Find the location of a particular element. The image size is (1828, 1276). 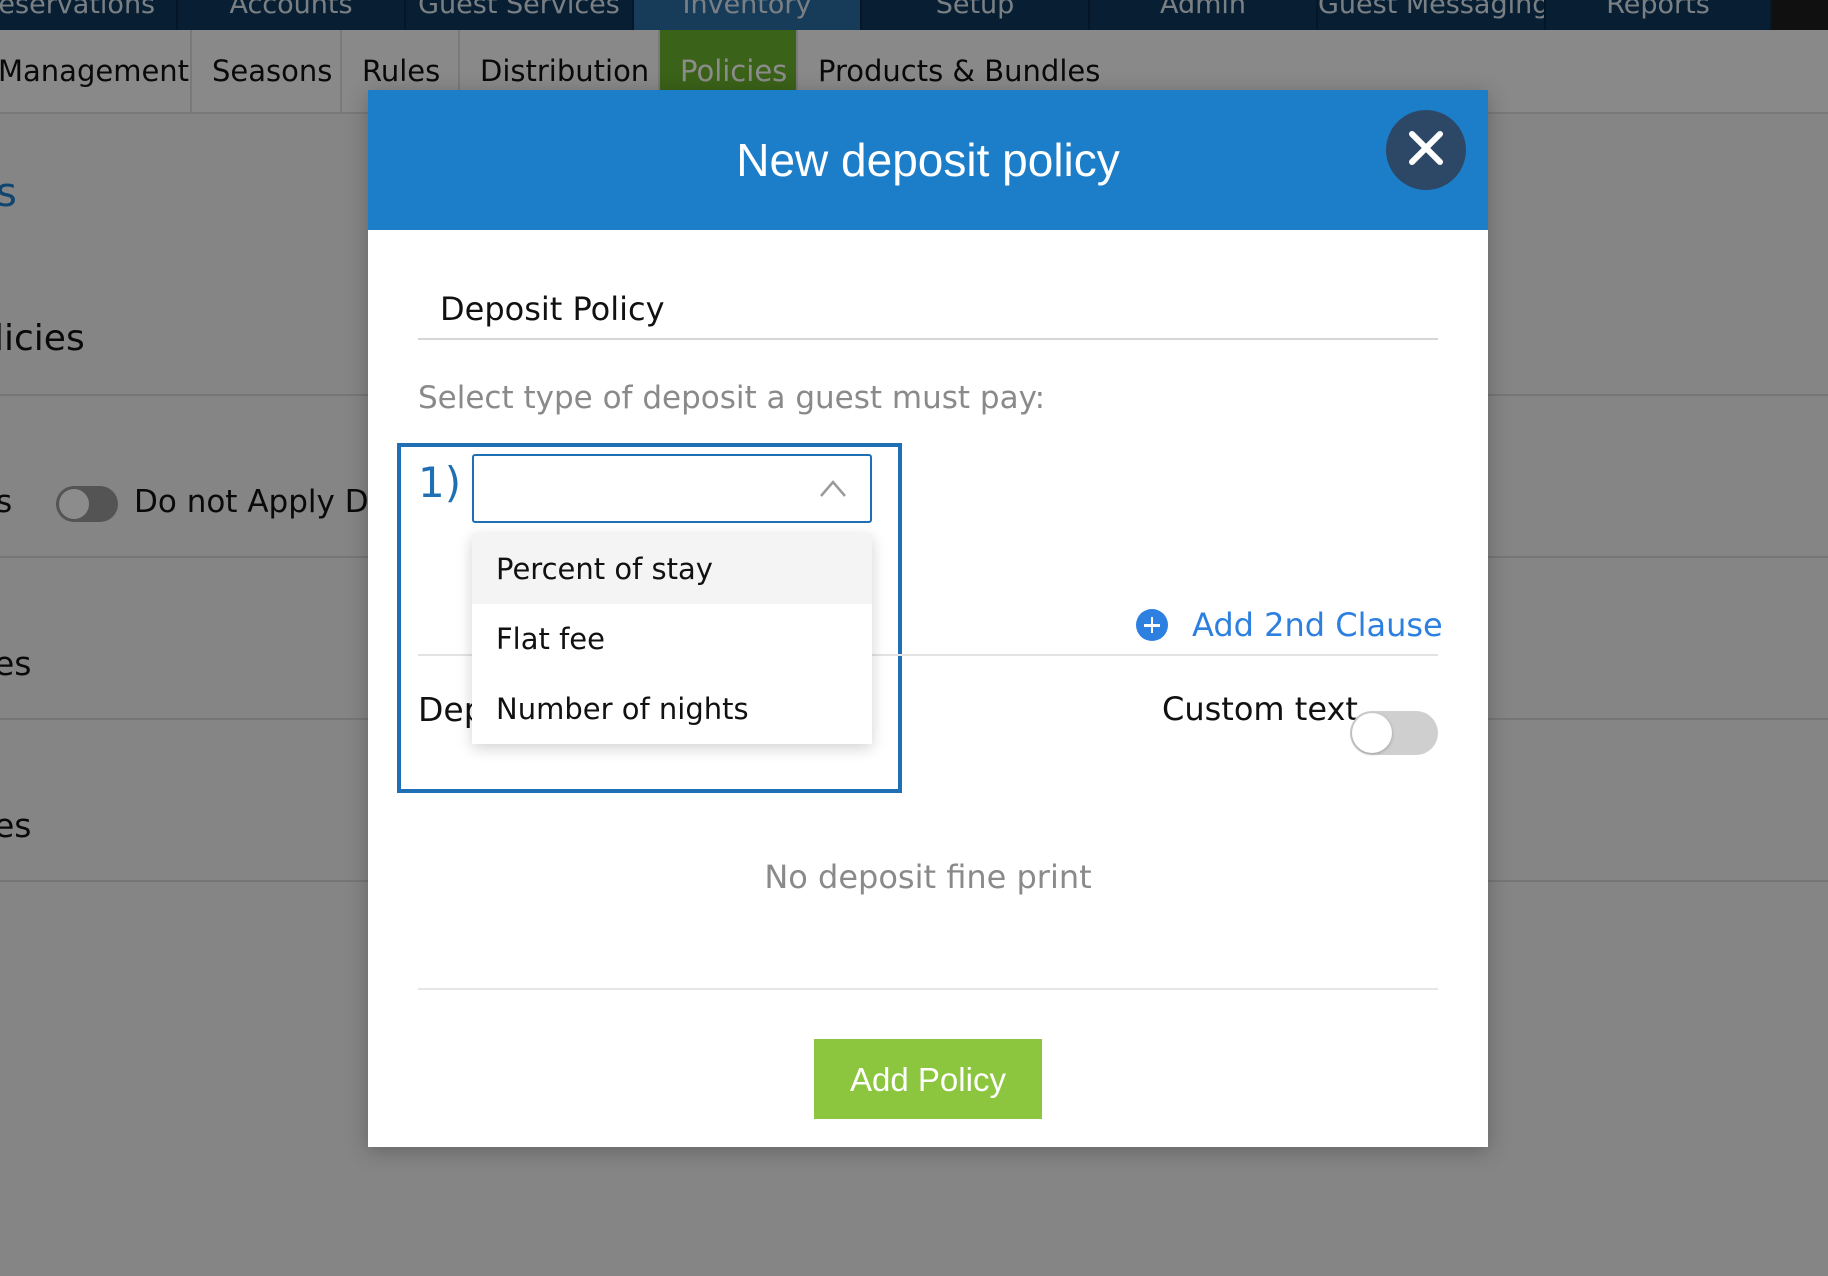

plus-circle-icon is located at coordinates (1152, 625).